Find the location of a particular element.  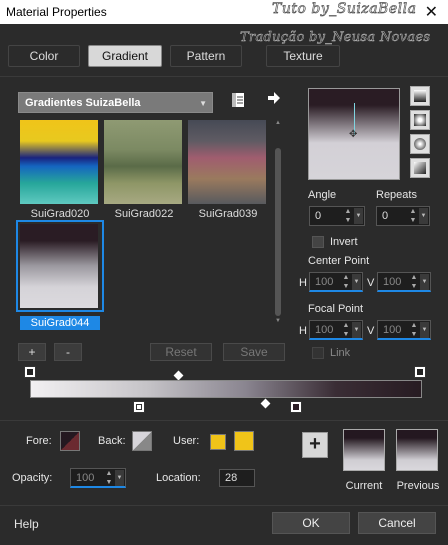

center-h-value: 100 is located at coordinates (324, 282).